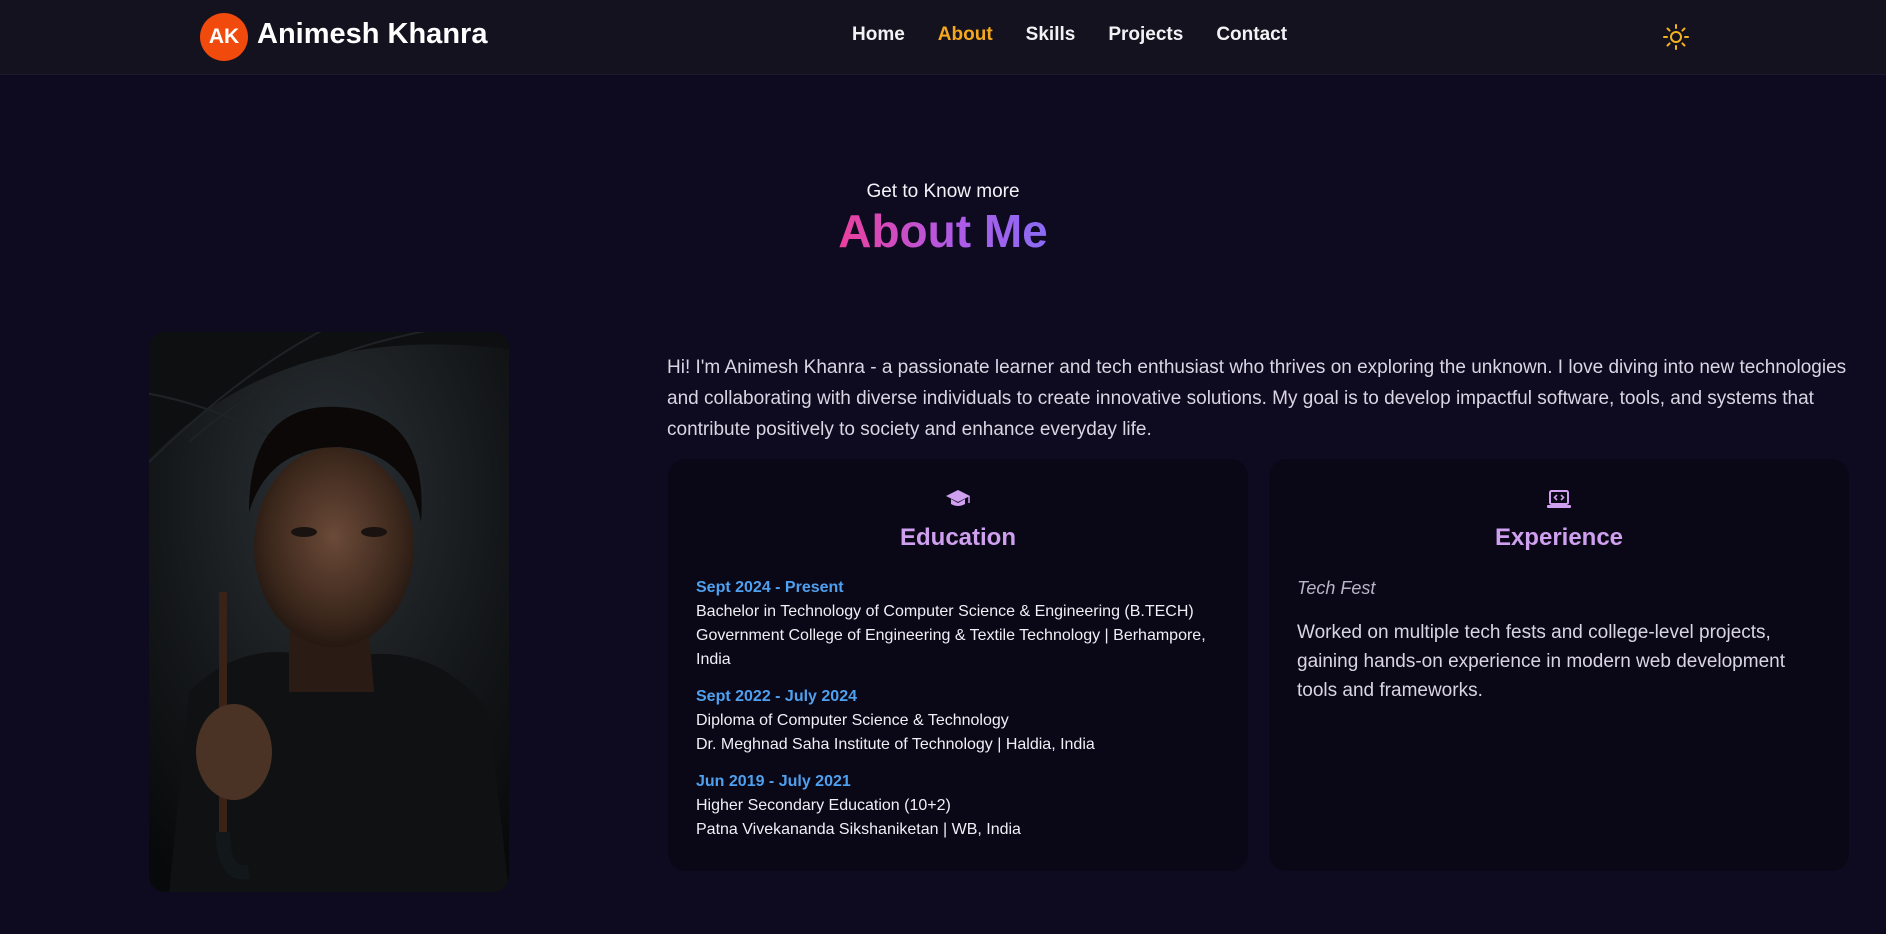  What do you see at coordinates (1086, 35) in the screenshot?
I see `nav-links: Home About Skills Projects Contact` at bounding box center [1086, 35].